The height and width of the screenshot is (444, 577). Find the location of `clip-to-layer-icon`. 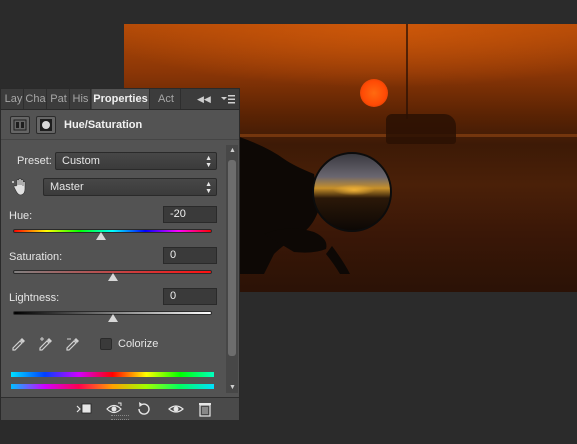

clip-to-layer-icon is located at coordinates (84, 409).